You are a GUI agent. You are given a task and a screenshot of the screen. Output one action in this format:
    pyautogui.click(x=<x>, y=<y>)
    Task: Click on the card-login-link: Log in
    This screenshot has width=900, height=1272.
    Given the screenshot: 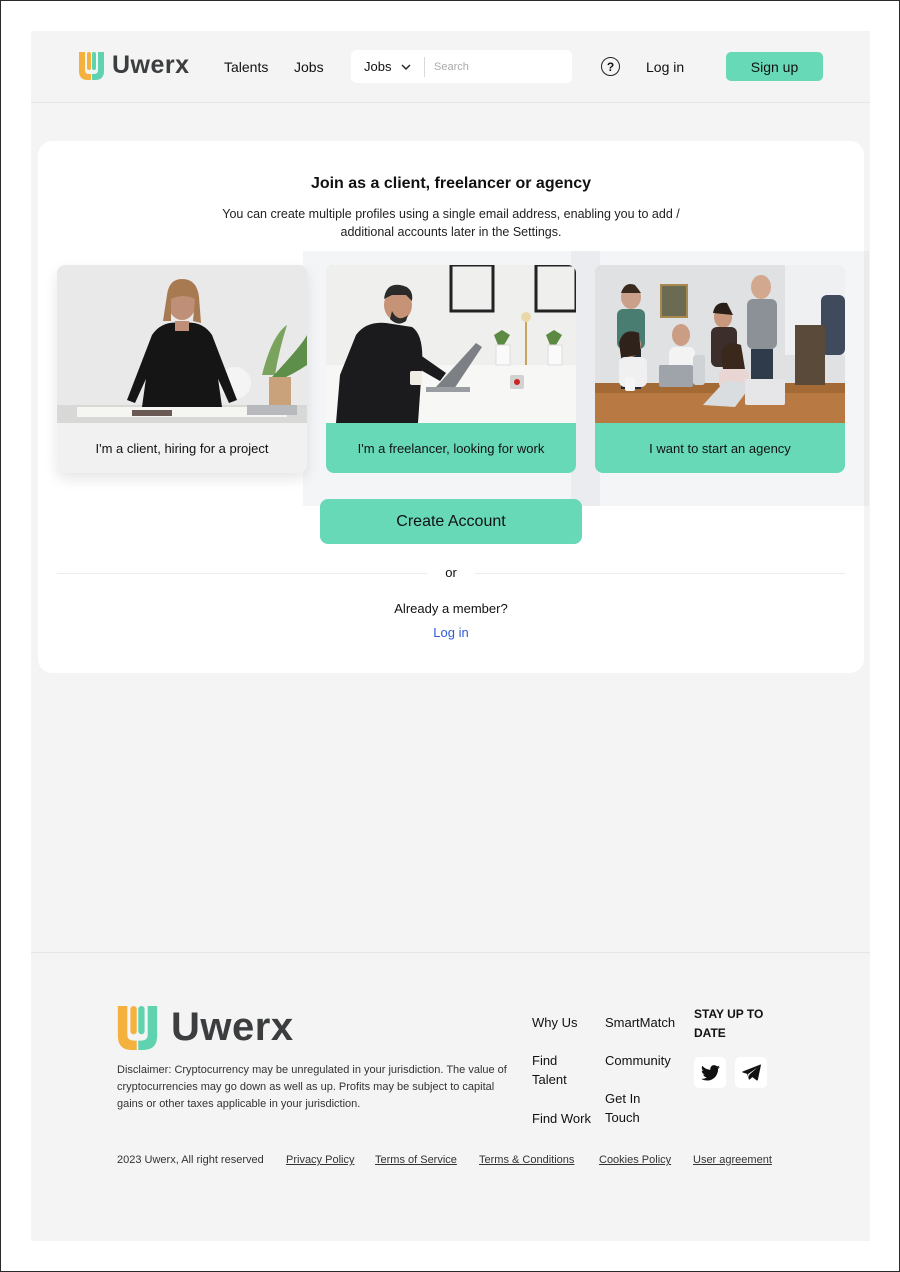 What is the action you would take?
    pyautogui.click(x=451, y=632)
    